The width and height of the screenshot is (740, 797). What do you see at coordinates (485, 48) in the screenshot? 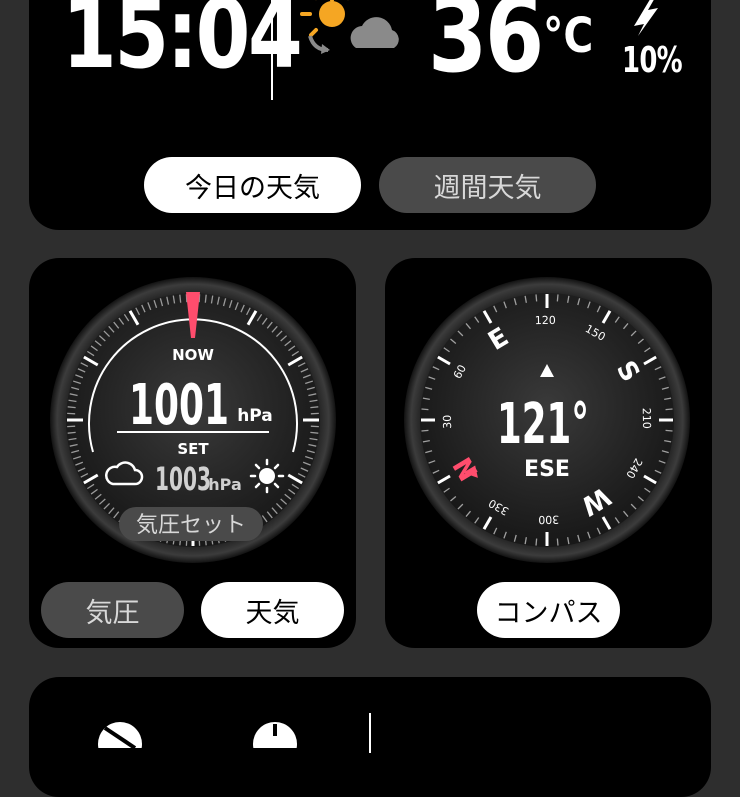
I see `temperature-value: 36` at bounding box center [485, 48].